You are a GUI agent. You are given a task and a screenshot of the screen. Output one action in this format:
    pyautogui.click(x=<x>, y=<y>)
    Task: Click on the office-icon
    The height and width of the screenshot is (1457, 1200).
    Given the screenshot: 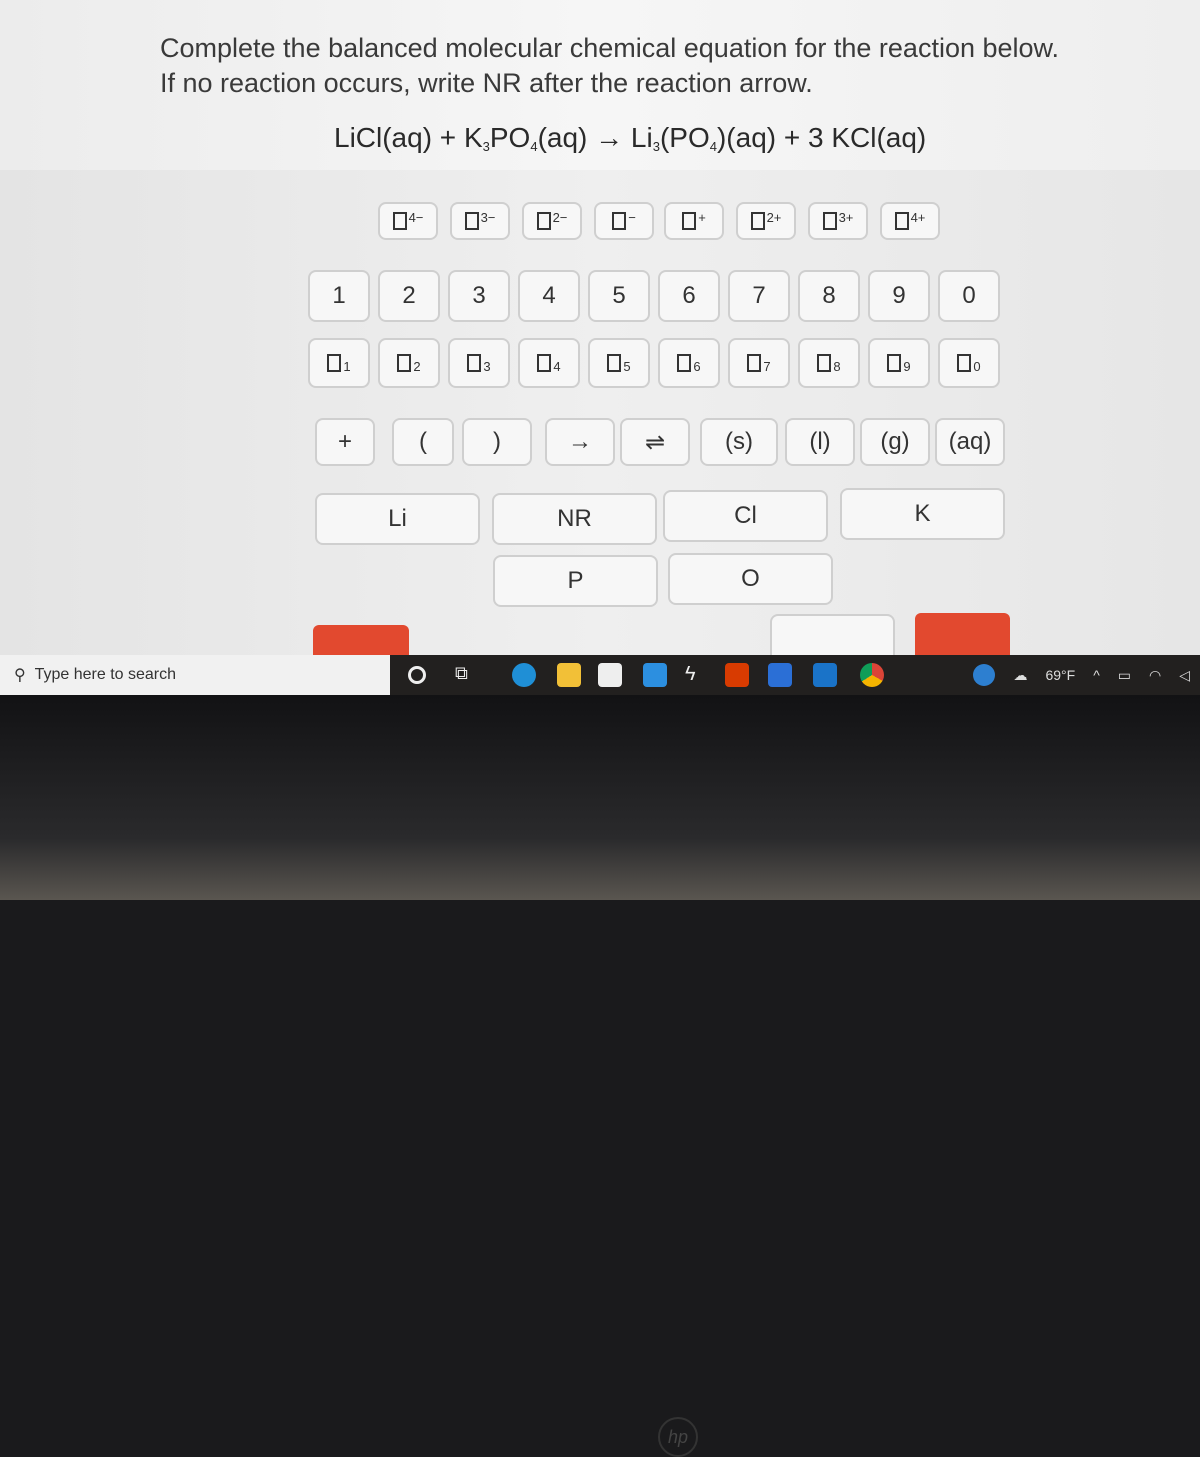 What is the action you would take?
    pyautogui.click(x=737, y=675)
    